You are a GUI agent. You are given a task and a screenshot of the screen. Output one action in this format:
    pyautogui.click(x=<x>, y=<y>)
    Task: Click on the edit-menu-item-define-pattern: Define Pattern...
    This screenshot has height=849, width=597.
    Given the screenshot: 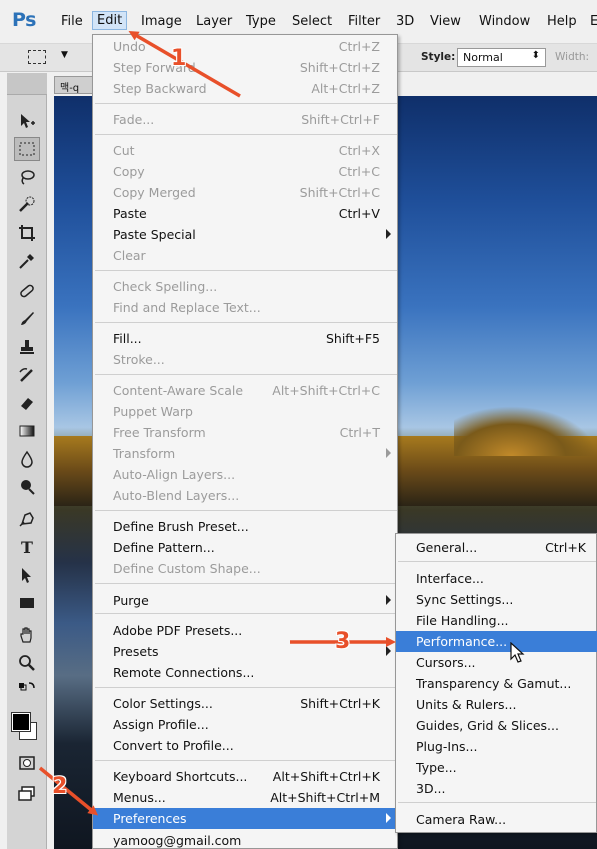 What is the action you would take?
    pyautogui.click(x=246, y=547)
    